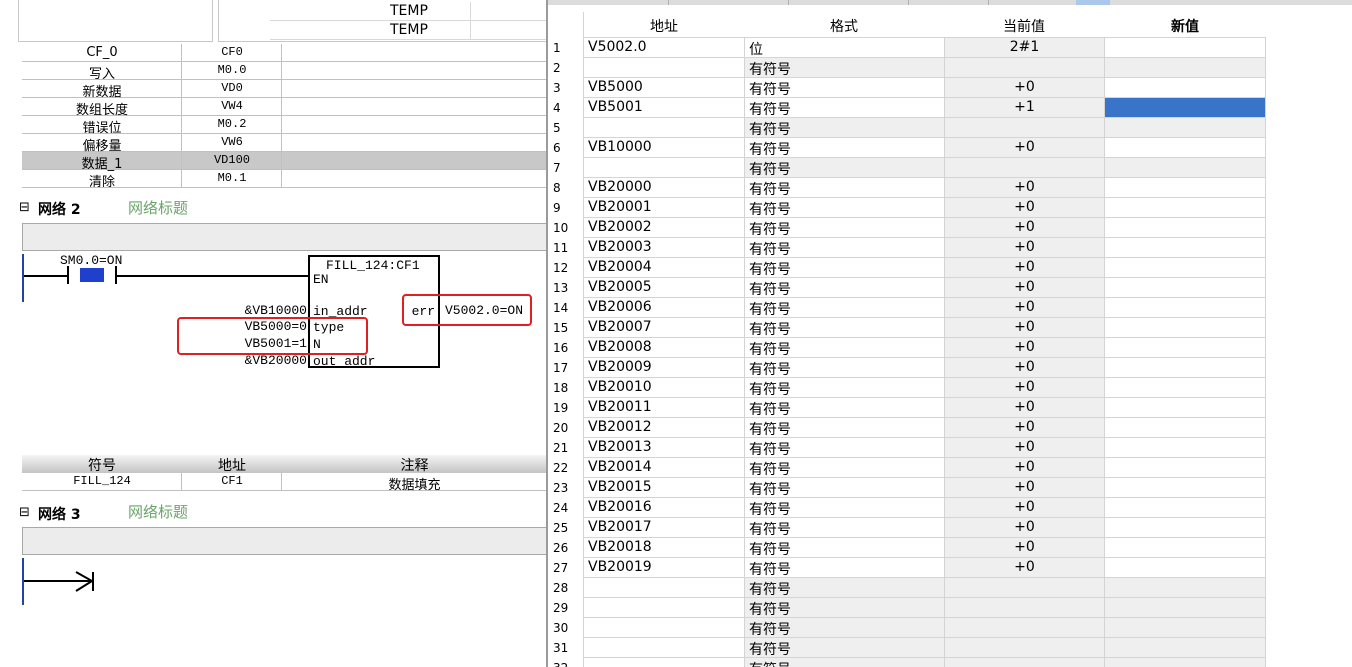 The height and width of the screenshot is (667, 1352). I want to click on address-cell: VB20008, so click(664, 347).